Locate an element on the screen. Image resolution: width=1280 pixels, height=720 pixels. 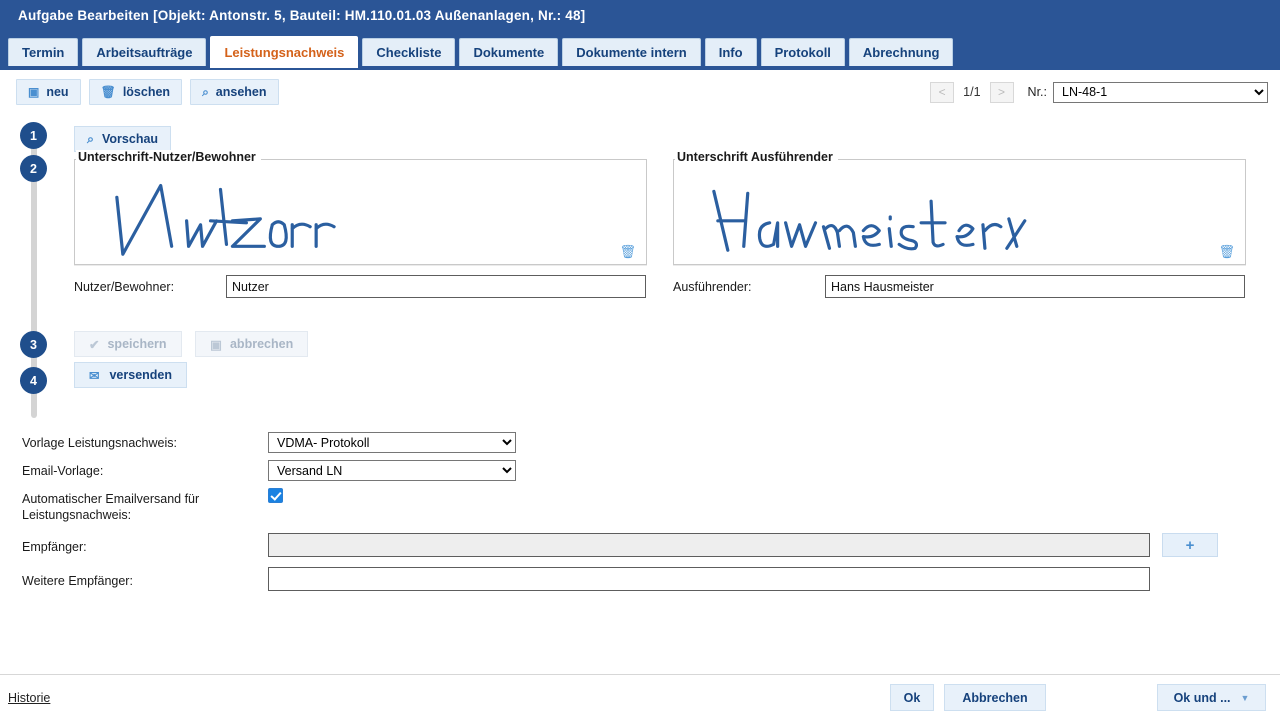
signature-nutzer-canvas: 🗑 is located at coordinates (360, 212).